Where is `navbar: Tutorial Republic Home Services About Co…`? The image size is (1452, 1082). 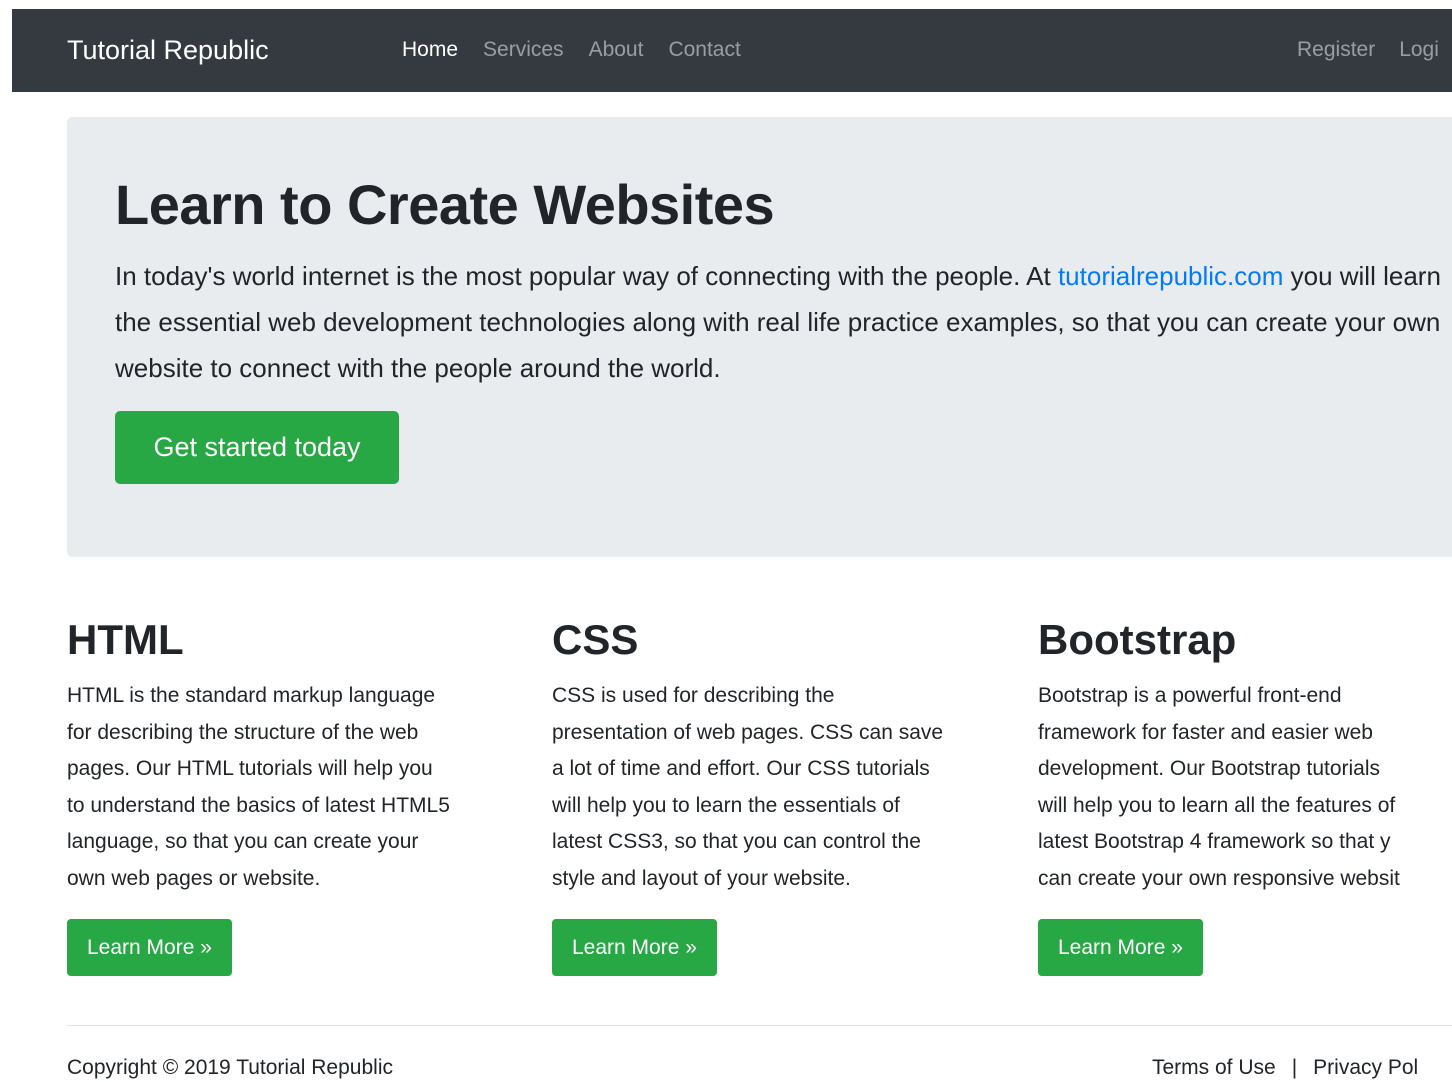 navbar: Tutorial Republic Home Services About Co… is located at coordinates (732, 50).